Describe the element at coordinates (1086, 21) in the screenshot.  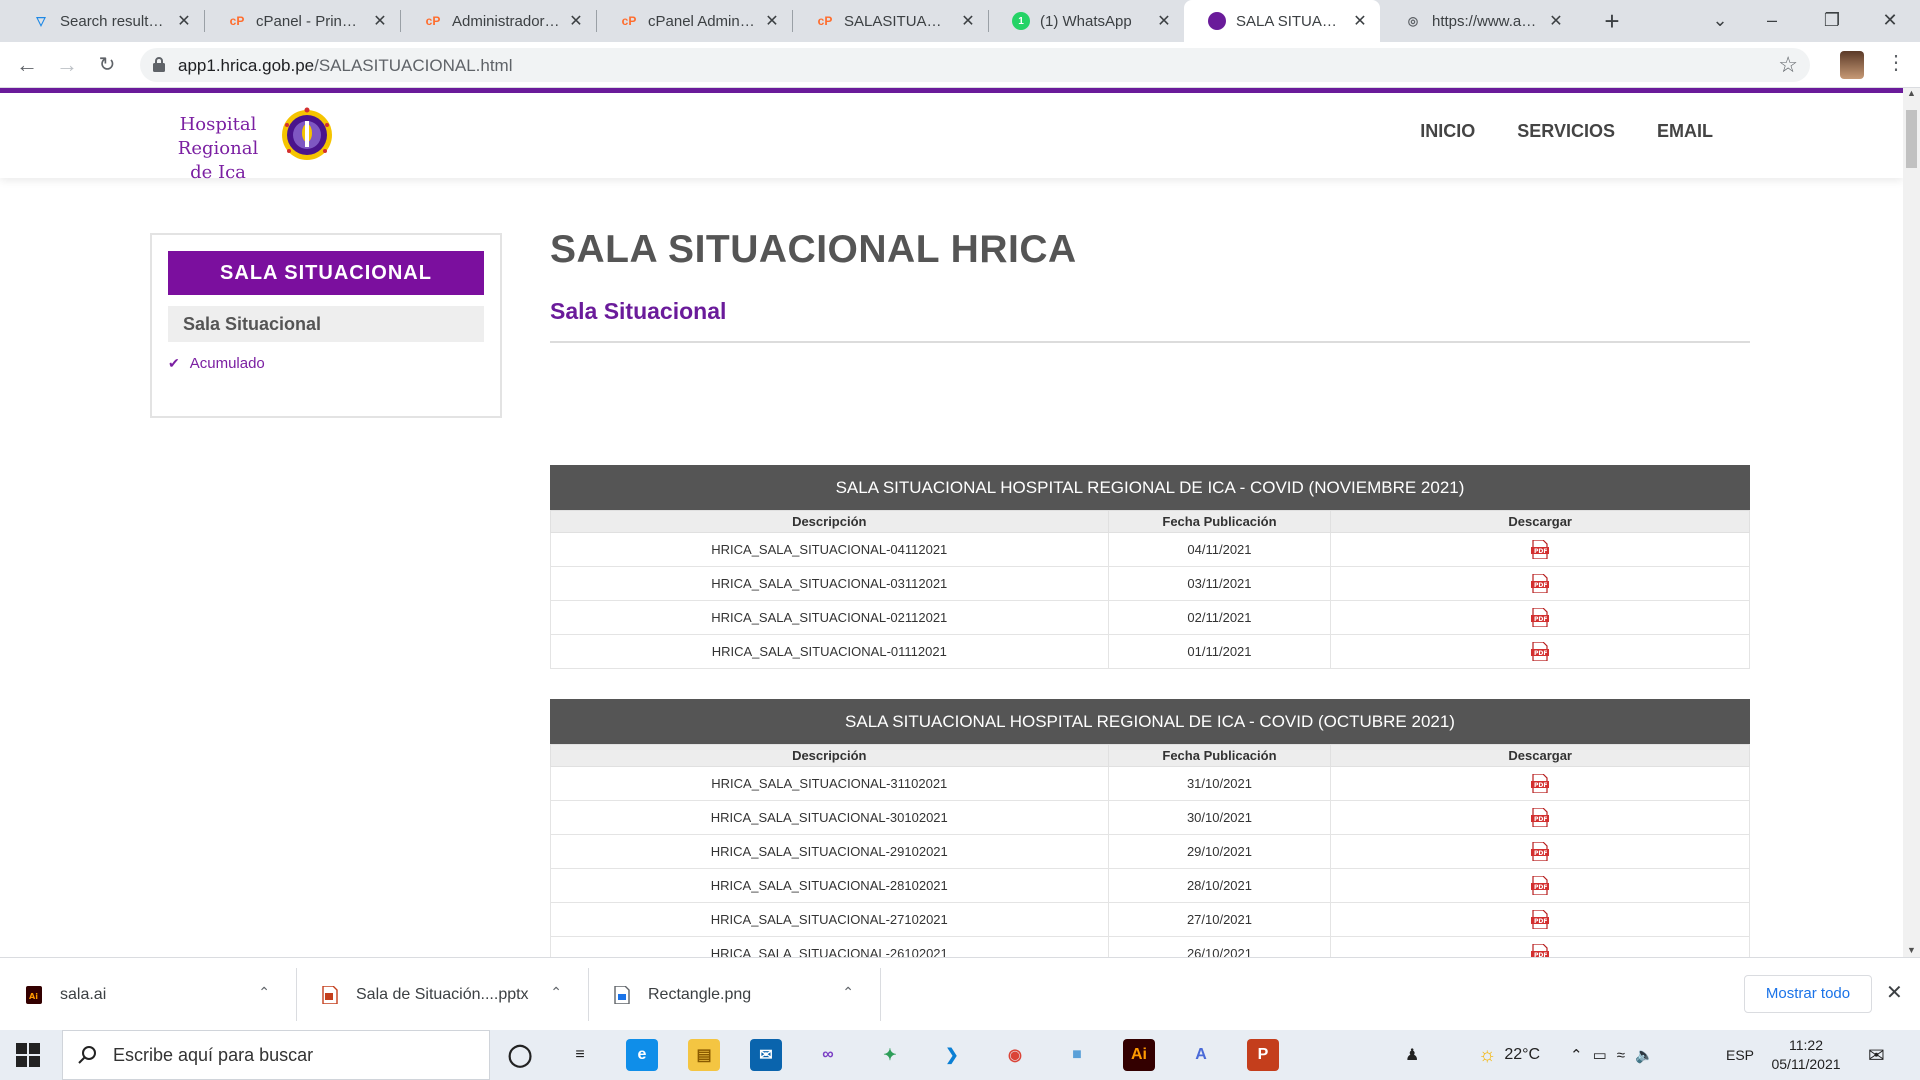
I see `tab-5: 1 (1) WhatsApp ✕` at that location.